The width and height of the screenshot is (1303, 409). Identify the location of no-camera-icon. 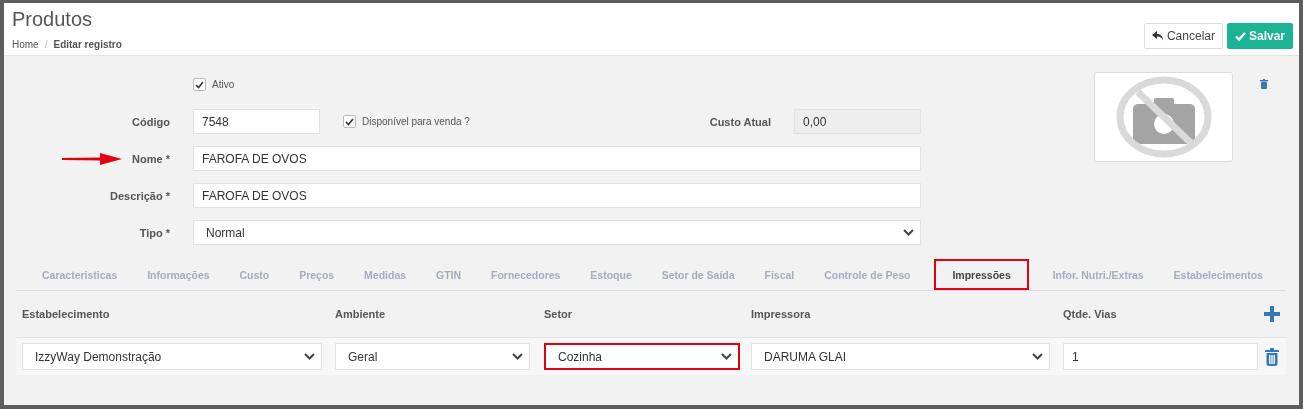
(1163, 117).